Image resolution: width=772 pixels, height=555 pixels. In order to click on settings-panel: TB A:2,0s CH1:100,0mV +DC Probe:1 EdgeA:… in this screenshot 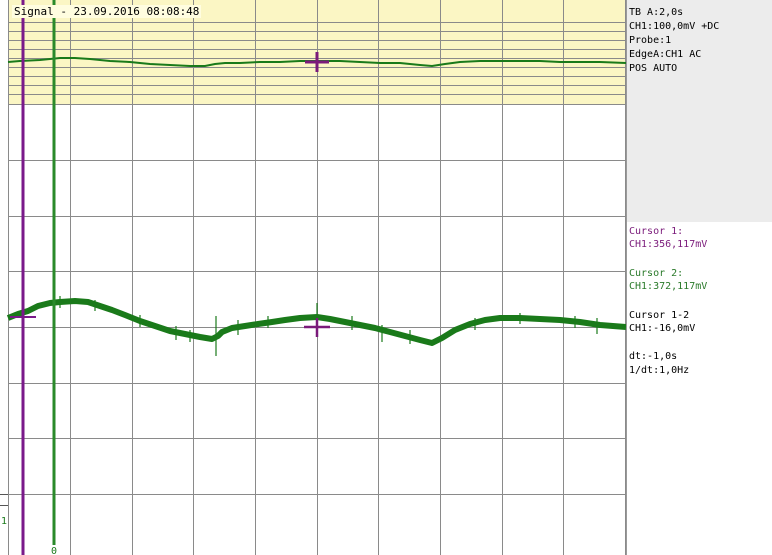, I will do `click(699, 111)`.